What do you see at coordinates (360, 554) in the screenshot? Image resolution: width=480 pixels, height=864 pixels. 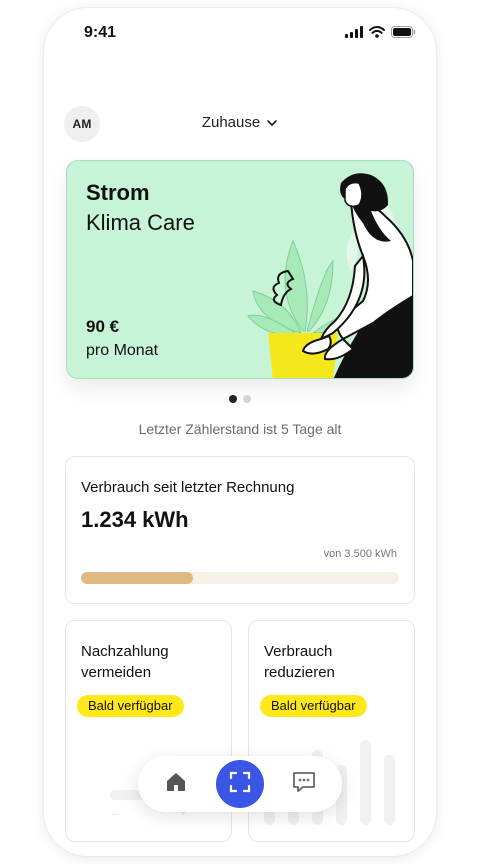 I see `usage-limit: von 3.500 kWh` at bounding box center [360, 554].